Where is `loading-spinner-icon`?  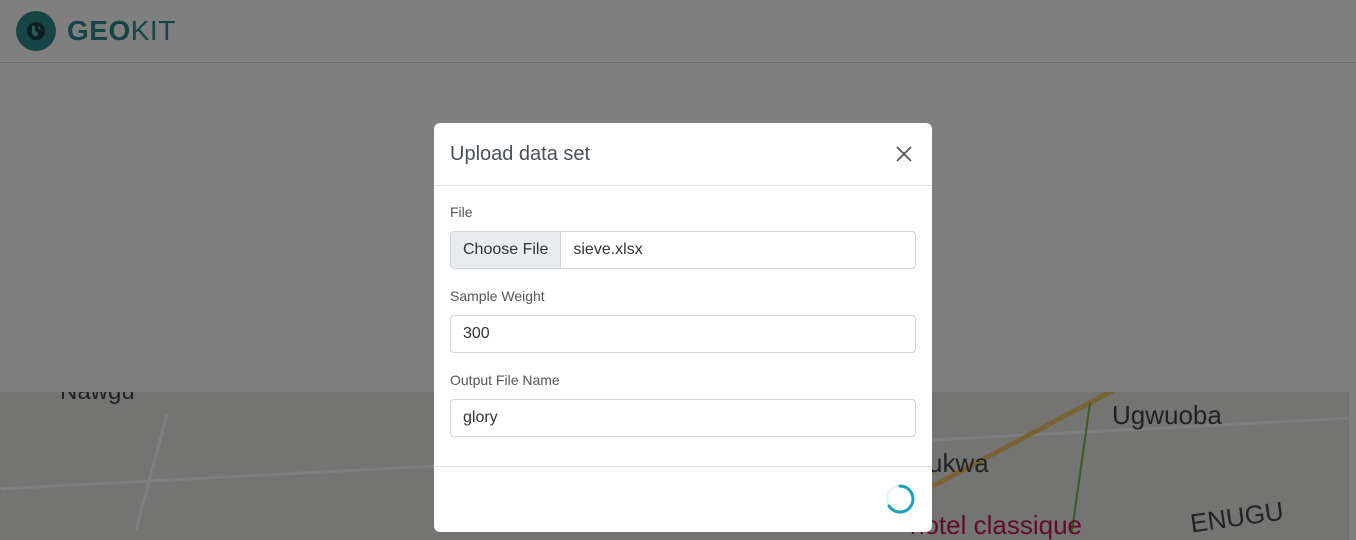
loading-spinner-icon is located at coordinates (900, 499).